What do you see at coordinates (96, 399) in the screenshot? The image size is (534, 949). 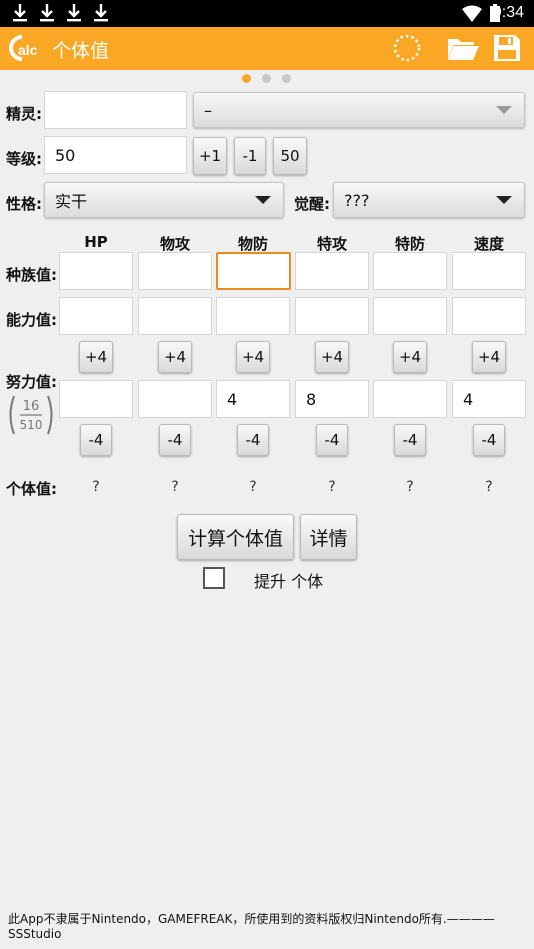 I see `ev-hp-input` at bounding box center [96, 399].